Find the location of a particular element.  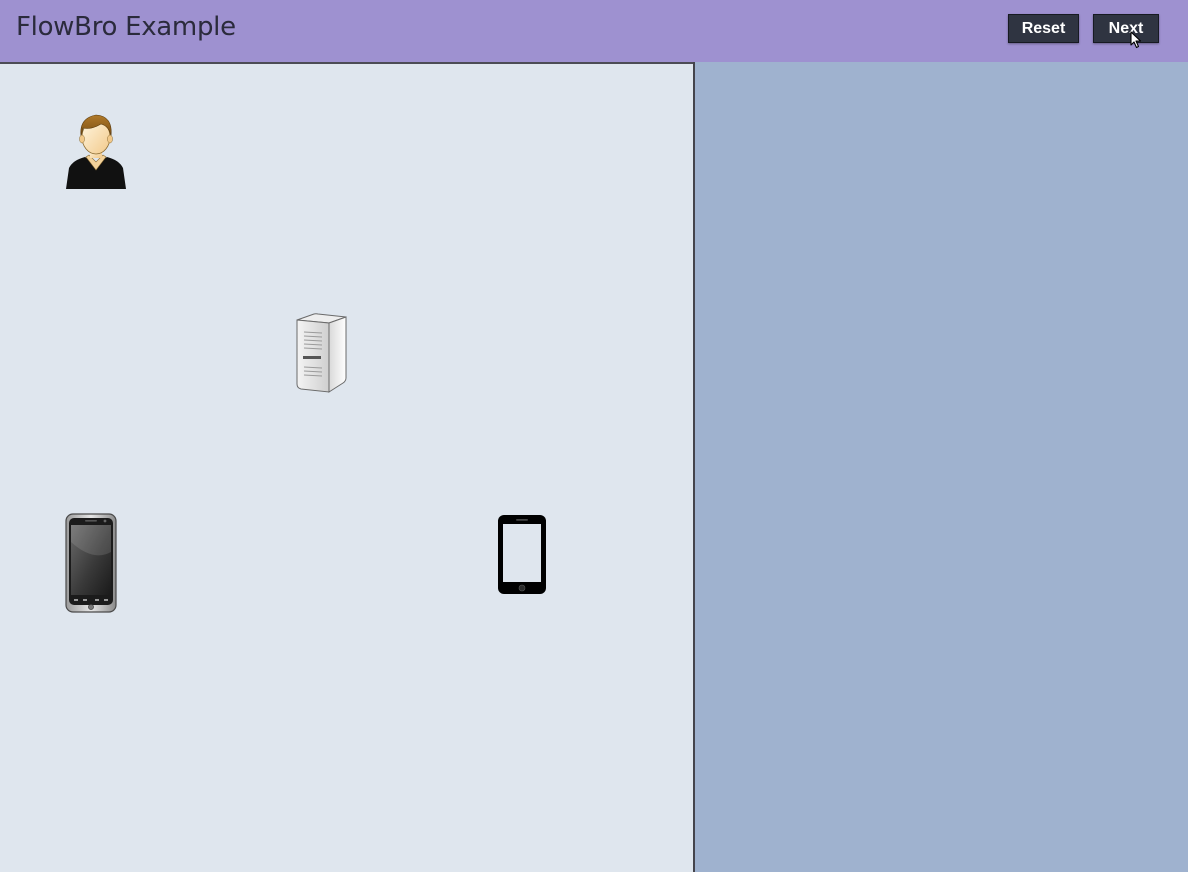

smartphone-node is located at coordinates (91, 564).